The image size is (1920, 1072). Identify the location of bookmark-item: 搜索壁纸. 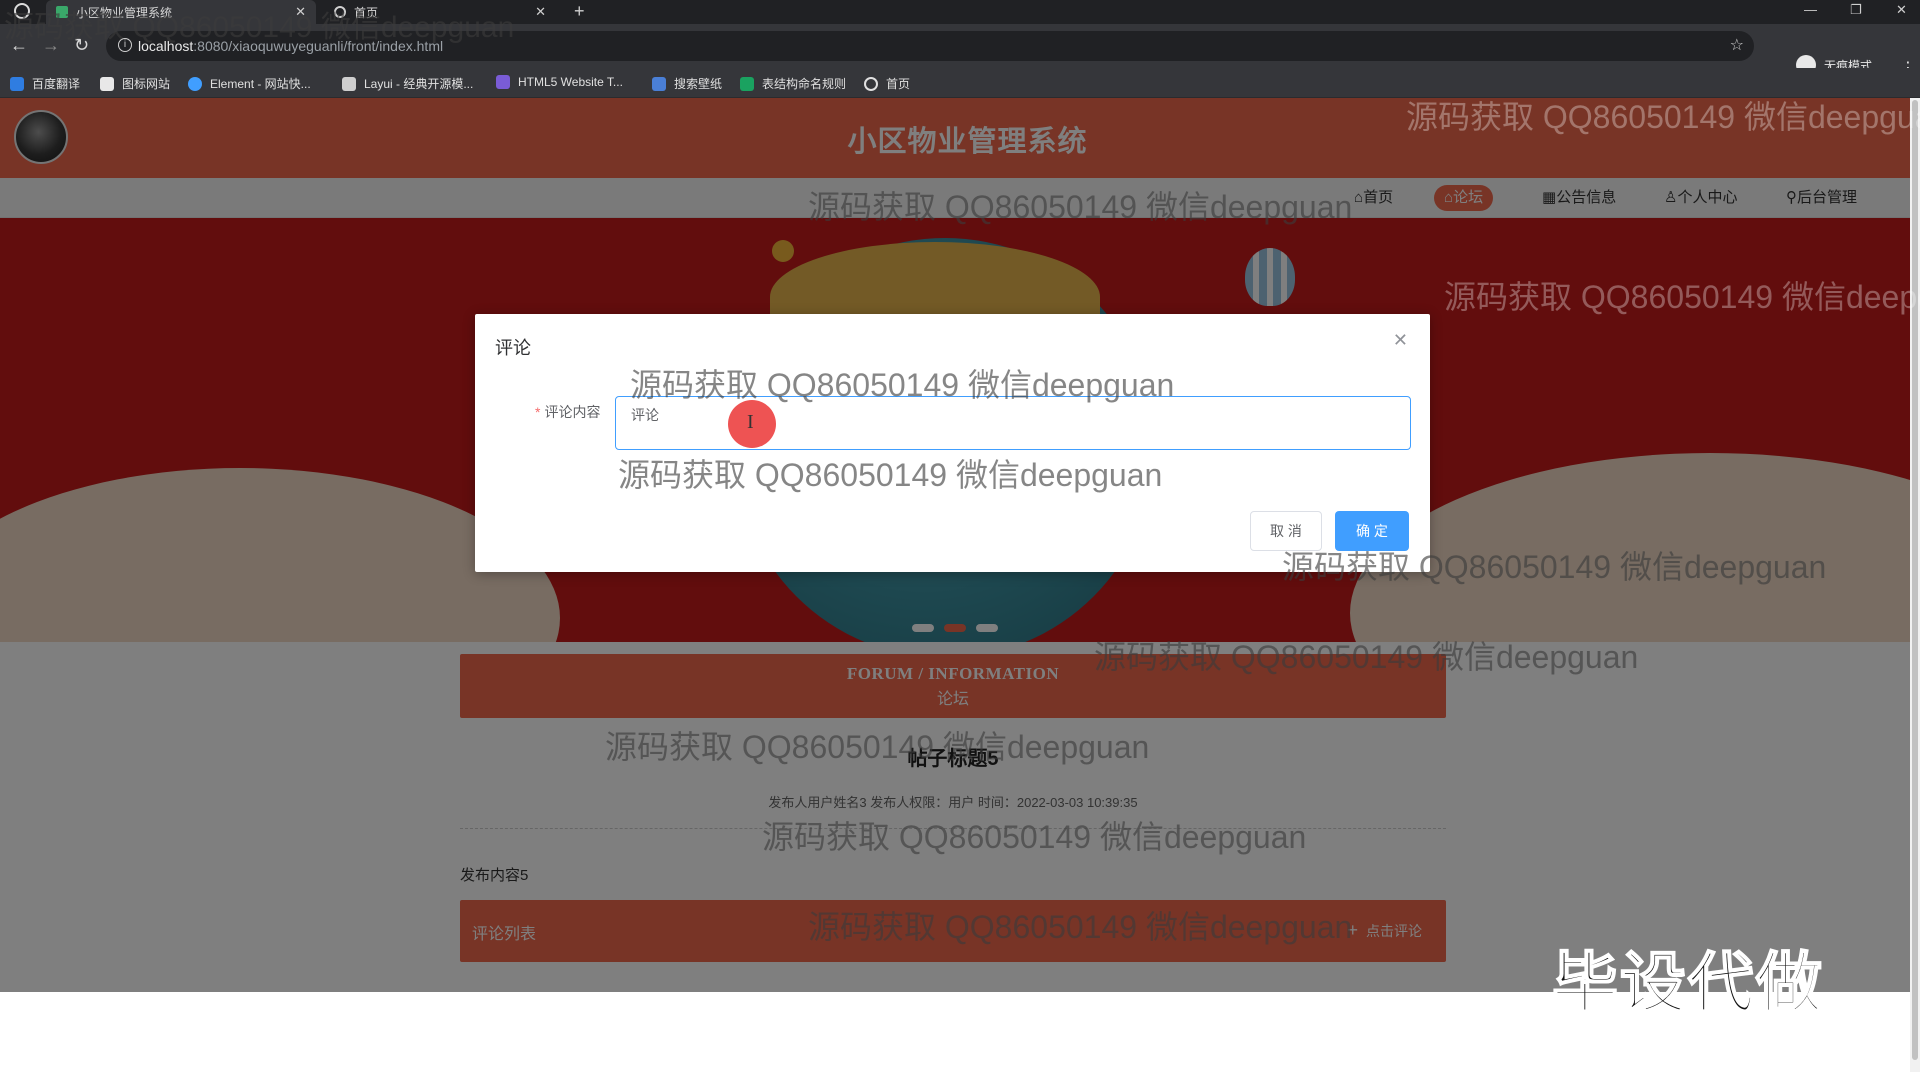
(687, 83).